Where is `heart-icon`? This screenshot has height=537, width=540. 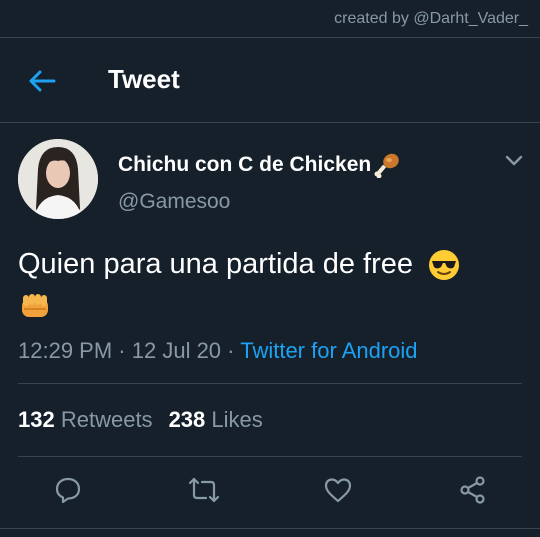 heart-icon is located at coordinates (338, 490).